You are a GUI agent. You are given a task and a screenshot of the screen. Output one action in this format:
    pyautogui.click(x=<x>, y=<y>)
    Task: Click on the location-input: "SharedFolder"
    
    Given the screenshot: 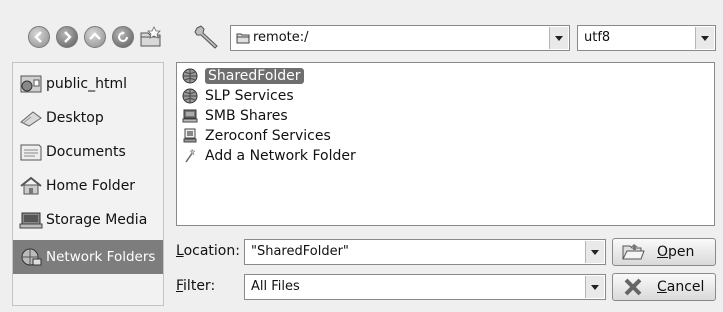 What is the action you would take?
    pyautogui.click(x=425, y=252)
    